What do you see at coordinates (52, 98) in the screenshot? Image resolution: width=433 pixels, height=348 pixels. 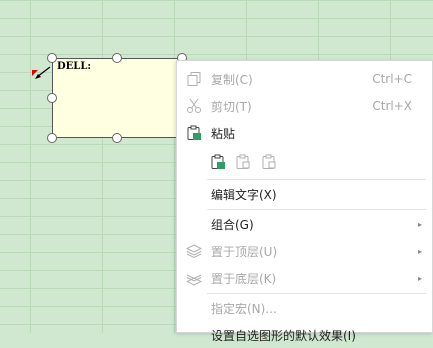 I see `resize-handle-left` at bounding box center [52, 98].